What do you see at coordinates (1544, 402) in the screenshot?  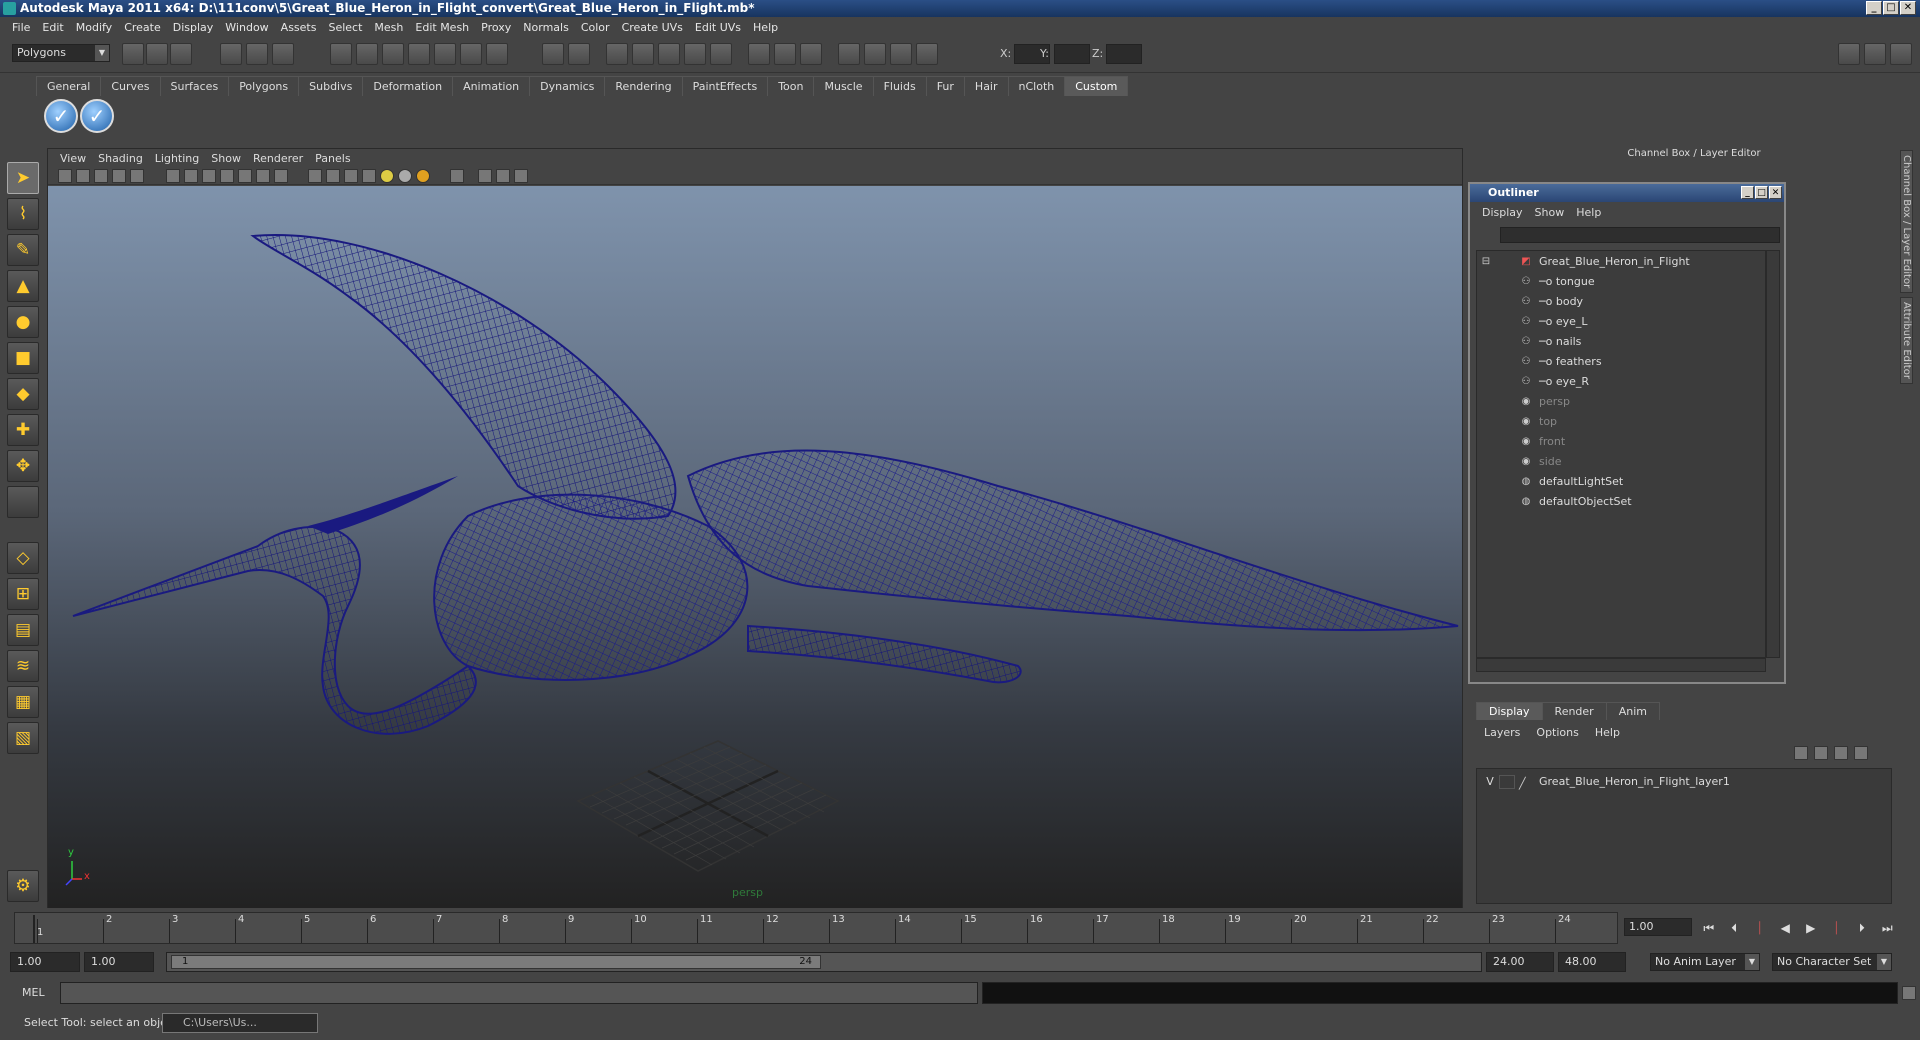 I see `list-item: ◉ persp` at bounding box center [1544, 402].